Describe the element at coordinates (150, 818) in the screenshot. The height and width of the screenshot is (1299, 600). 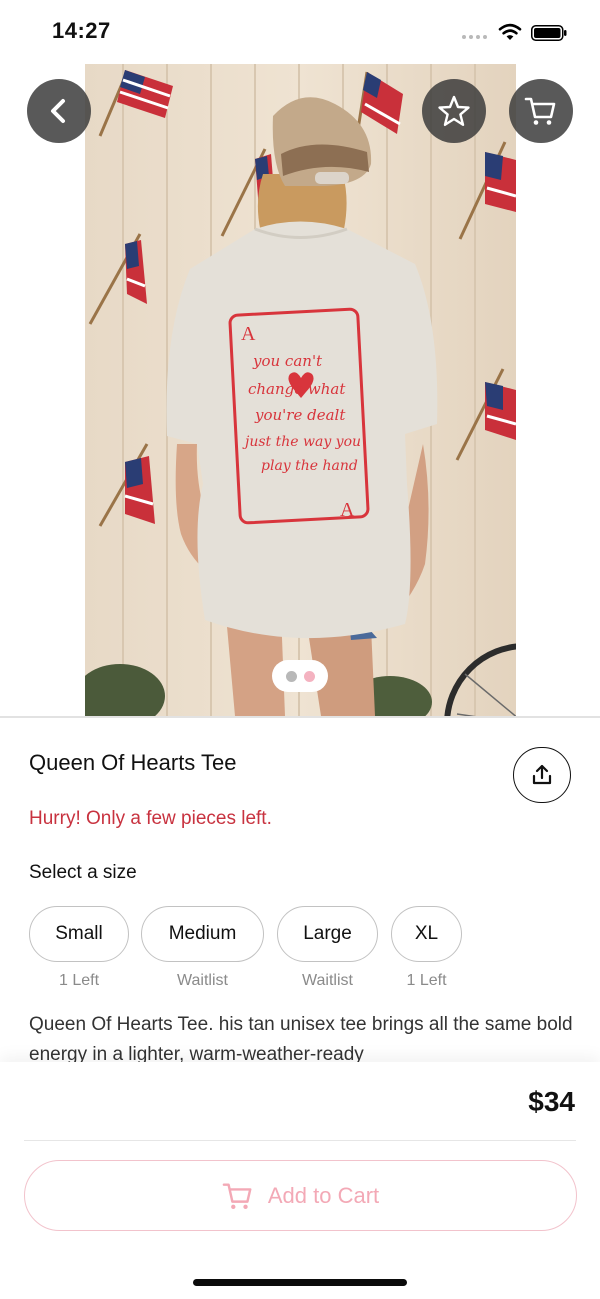
I see `stock-warning: Hurry! Only a few pieces left.` at that location.